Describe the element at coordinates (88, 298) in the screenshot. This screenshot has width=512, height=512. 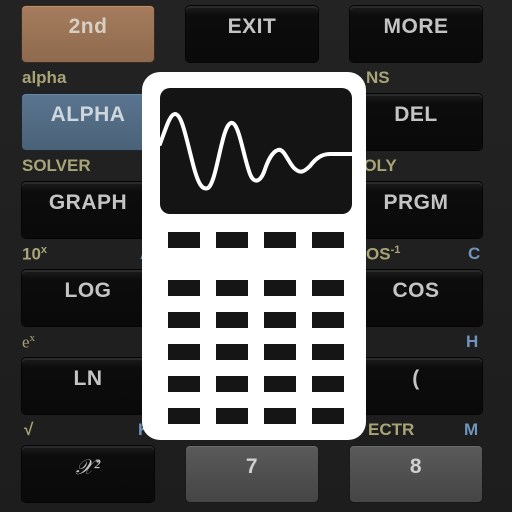
I see `key-log: LOG` at that location.